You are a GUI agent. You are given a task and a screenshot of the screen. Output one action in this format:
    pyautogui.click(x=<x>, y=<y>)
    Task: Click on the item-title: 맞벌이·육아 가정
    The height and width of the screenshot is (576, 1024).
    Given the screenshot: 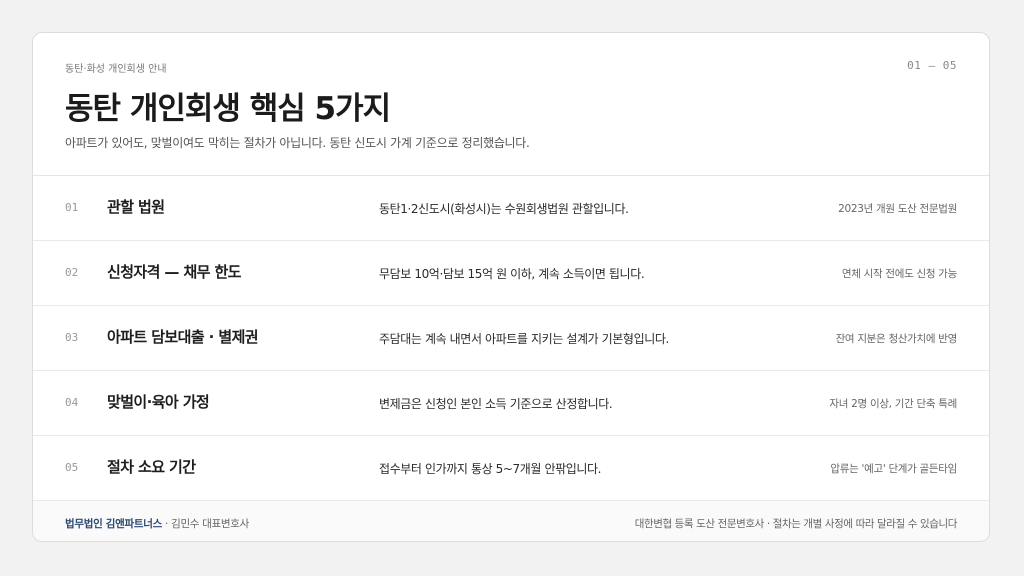 What is the action you would take?
    pyautogui.click(x=158, y=402)
    